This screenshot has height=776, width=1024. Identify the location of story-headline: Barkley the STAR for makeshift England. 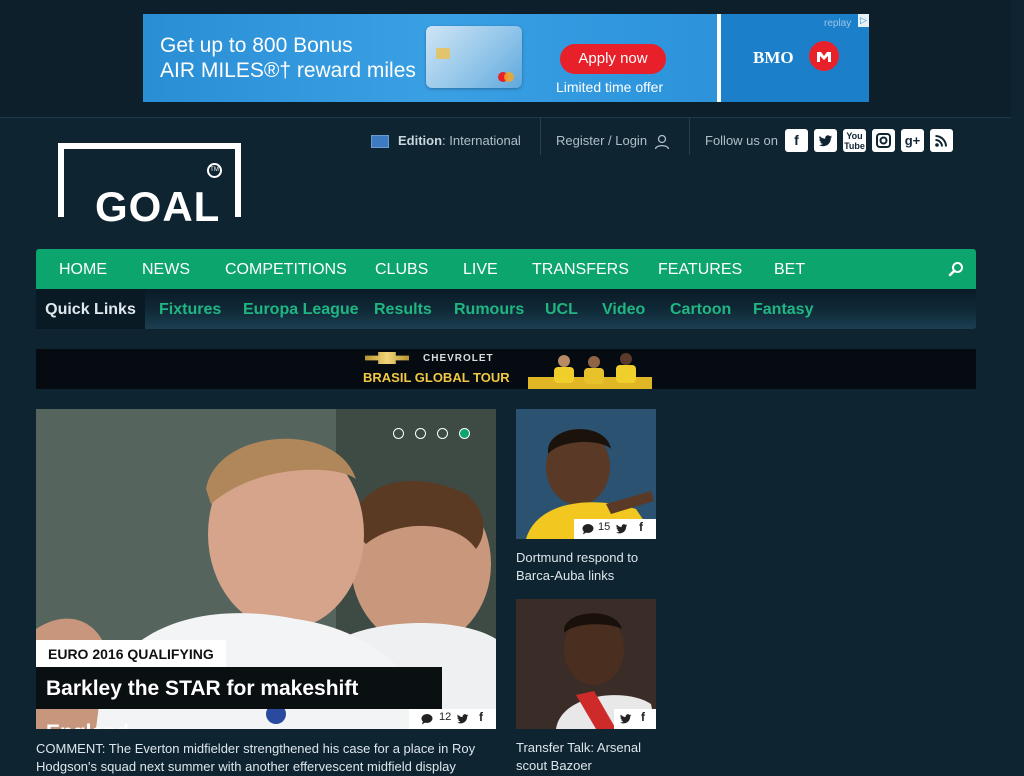
(239, 698).